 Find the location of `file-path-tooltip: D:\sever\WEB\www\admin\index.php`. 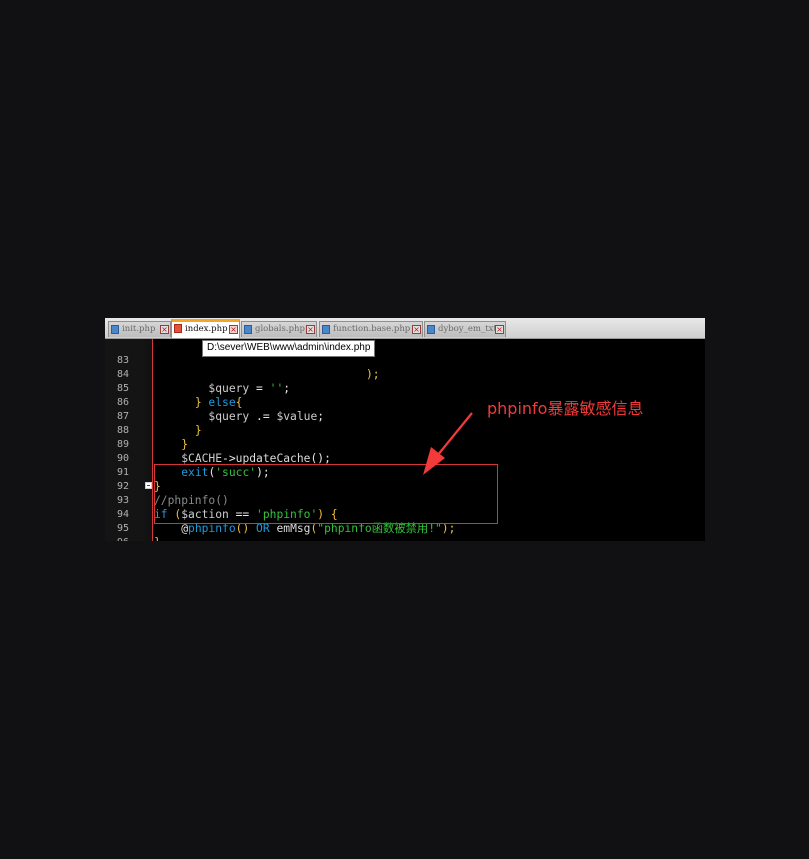

file-path-tooltip: D:\sever\WEB\www\admin\index.php is located at coordinates (289, 348).